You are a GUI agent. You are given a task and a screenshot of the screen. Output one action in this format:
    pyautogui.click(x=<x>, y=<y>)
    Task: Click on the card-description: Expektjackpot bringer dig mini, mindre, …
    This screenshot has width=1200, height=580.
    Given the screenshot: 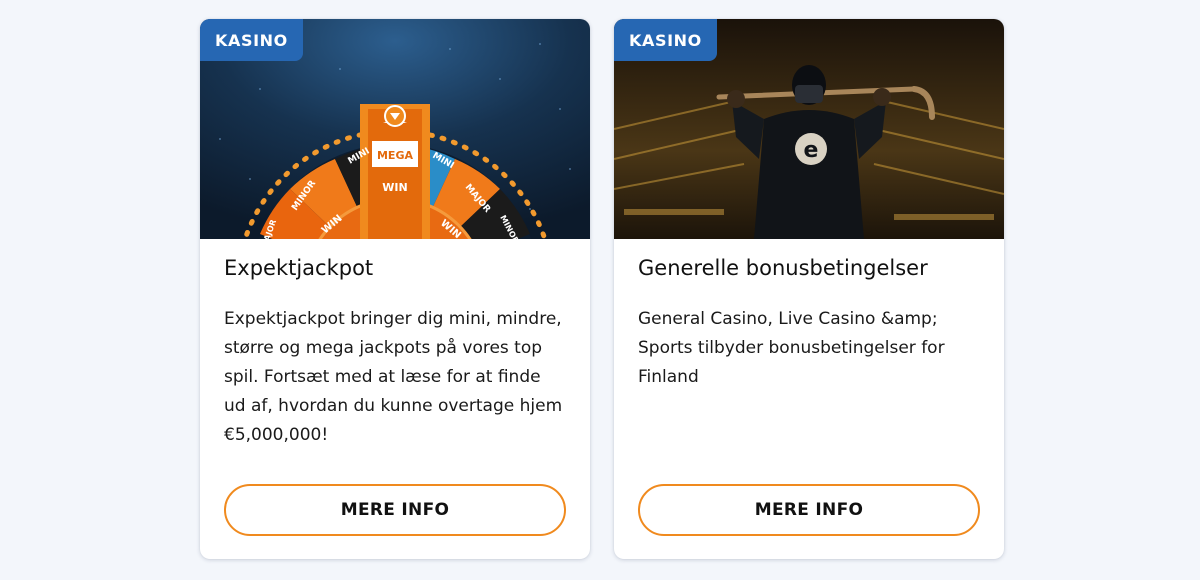 What is the action you would take?
    pyautogui.click(x=393, y=377)
    